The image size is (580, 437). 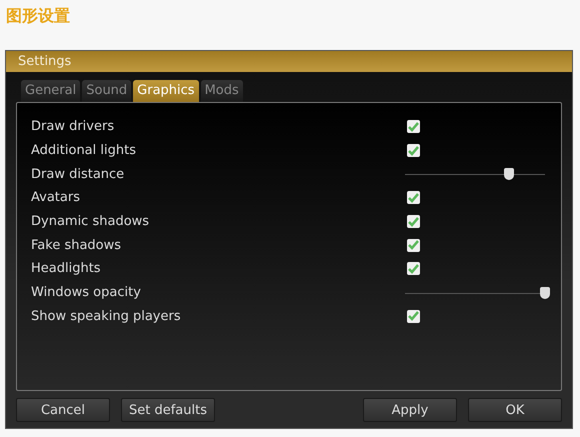 I want to click on dialog-button: Apply, so click(x=410, y=410).